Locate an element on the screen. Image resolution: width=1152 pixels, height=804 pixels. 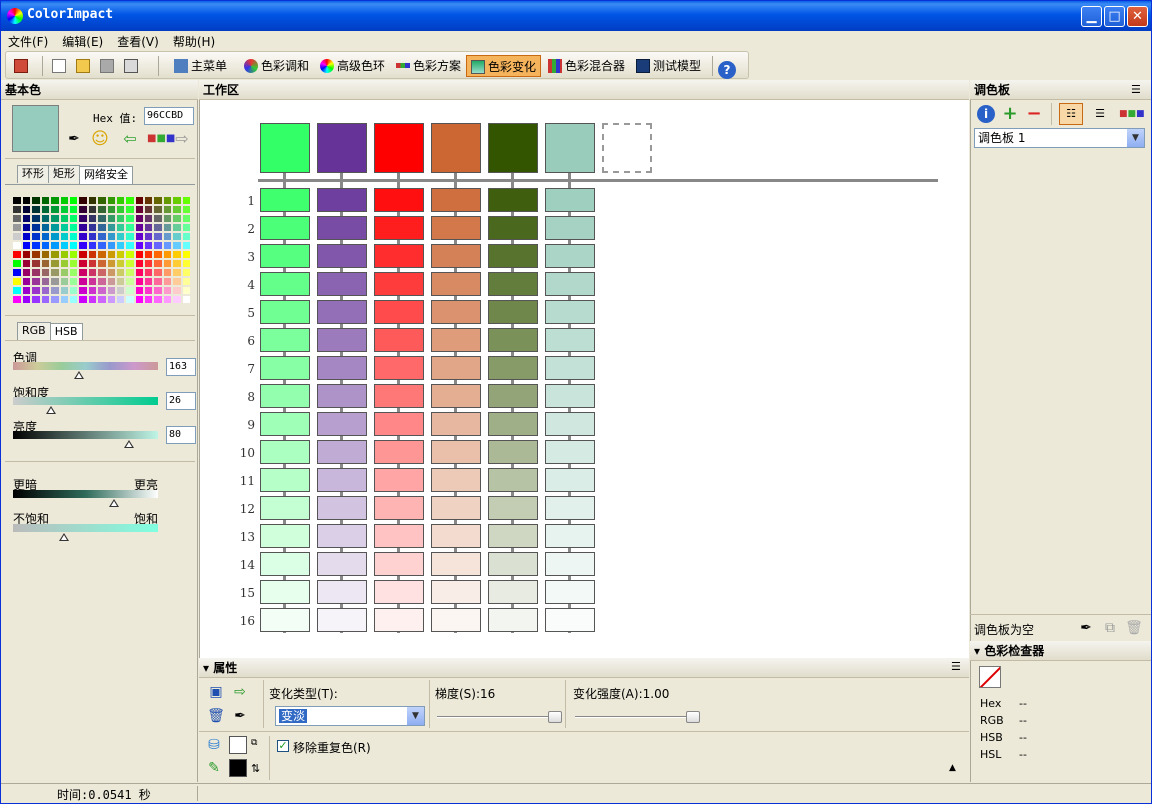
arrow-right-icon: ⇨ is located at coordinates (182, 139).